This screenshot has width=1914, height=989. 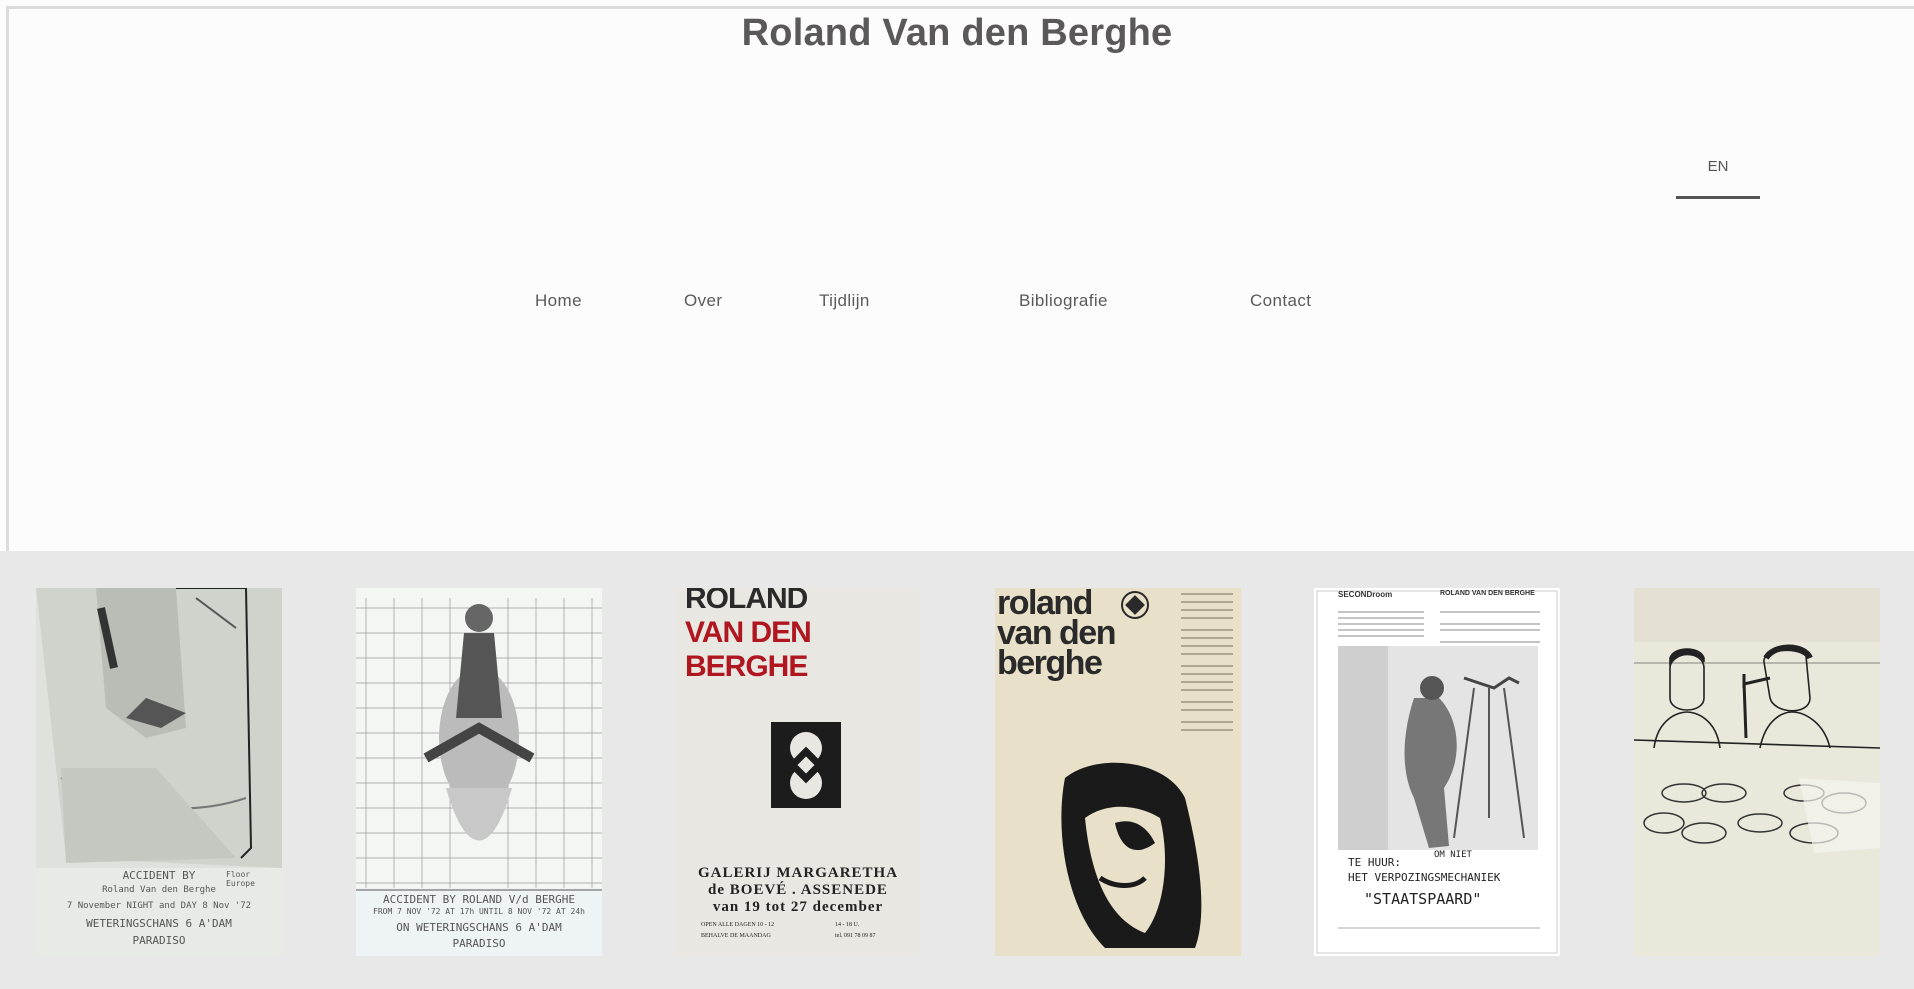 I want to click on nav-item-over: Over, so click(x=703, y=301).